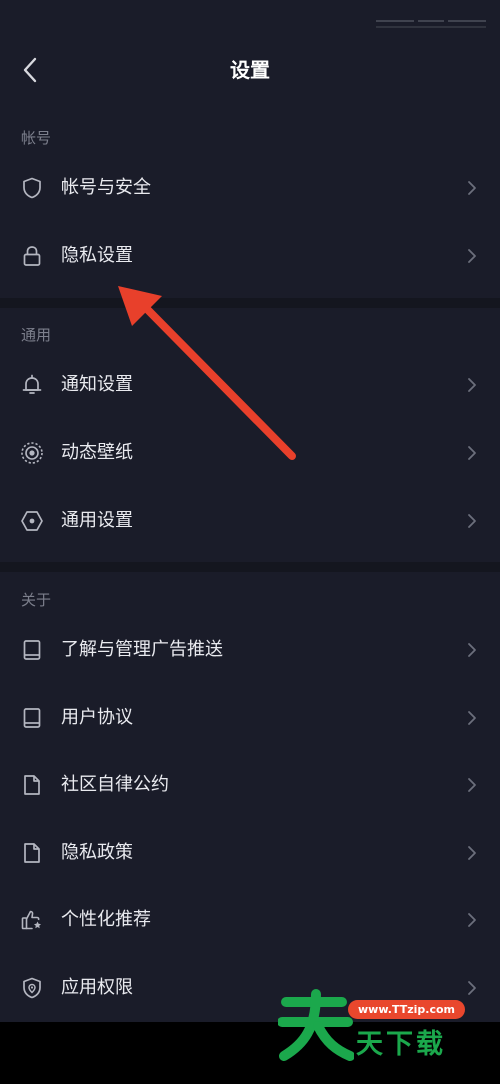 This screenshot has height=1084, width=500. Describe the element at coordinates (250, 521) in the screenshot. I see `settings-row-general-settings: 通用设置` at that location.